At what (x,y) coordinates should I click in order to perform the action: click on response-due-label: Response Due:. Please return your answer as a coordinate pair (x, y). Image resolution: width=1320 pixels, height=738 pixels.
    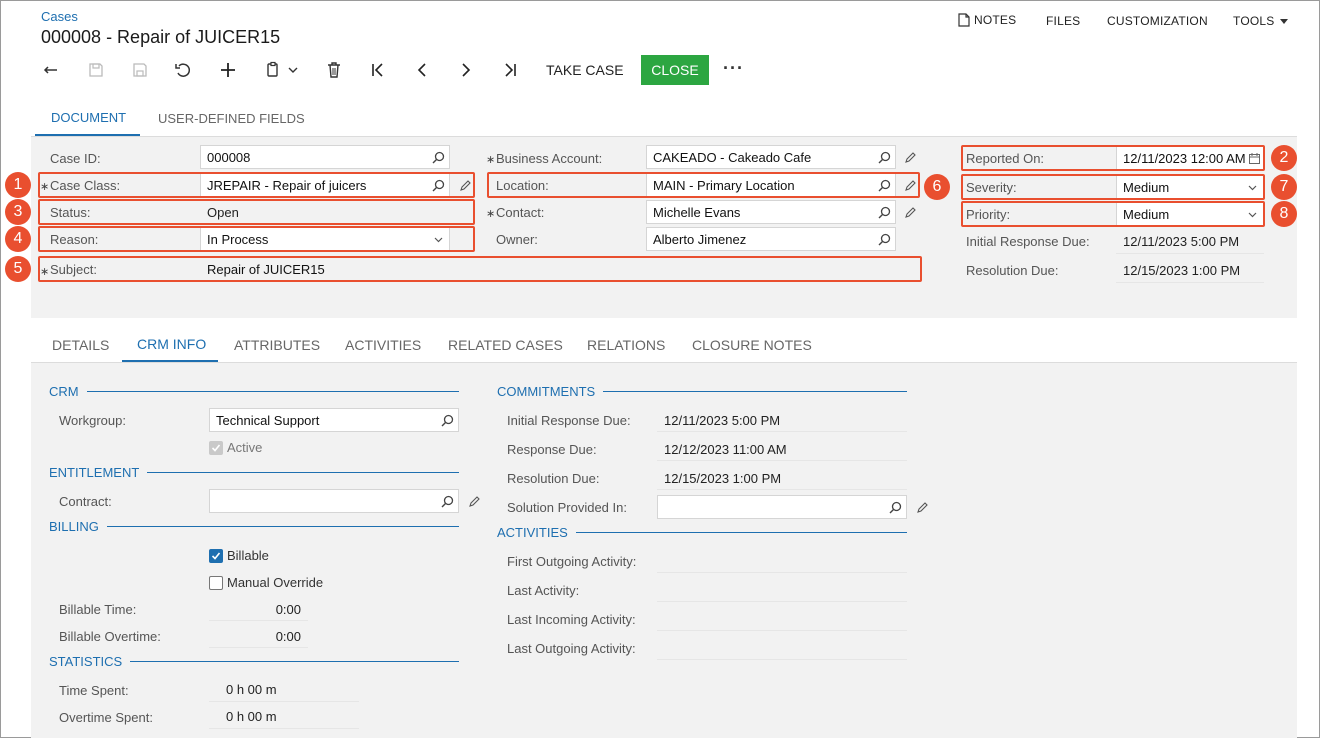
    Looking at the image, I should click on (552, 449).